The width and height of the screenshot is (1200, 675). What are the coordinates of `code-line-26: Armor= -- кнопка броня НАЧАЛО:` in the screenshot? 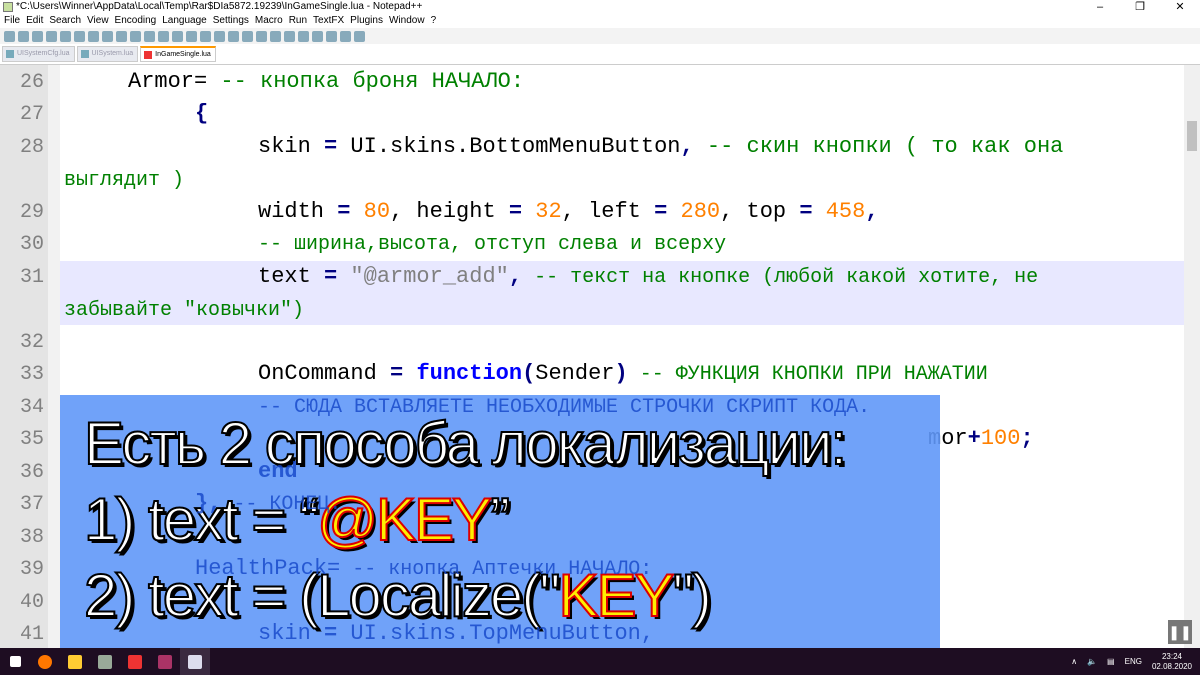 It's located at (326, 81).